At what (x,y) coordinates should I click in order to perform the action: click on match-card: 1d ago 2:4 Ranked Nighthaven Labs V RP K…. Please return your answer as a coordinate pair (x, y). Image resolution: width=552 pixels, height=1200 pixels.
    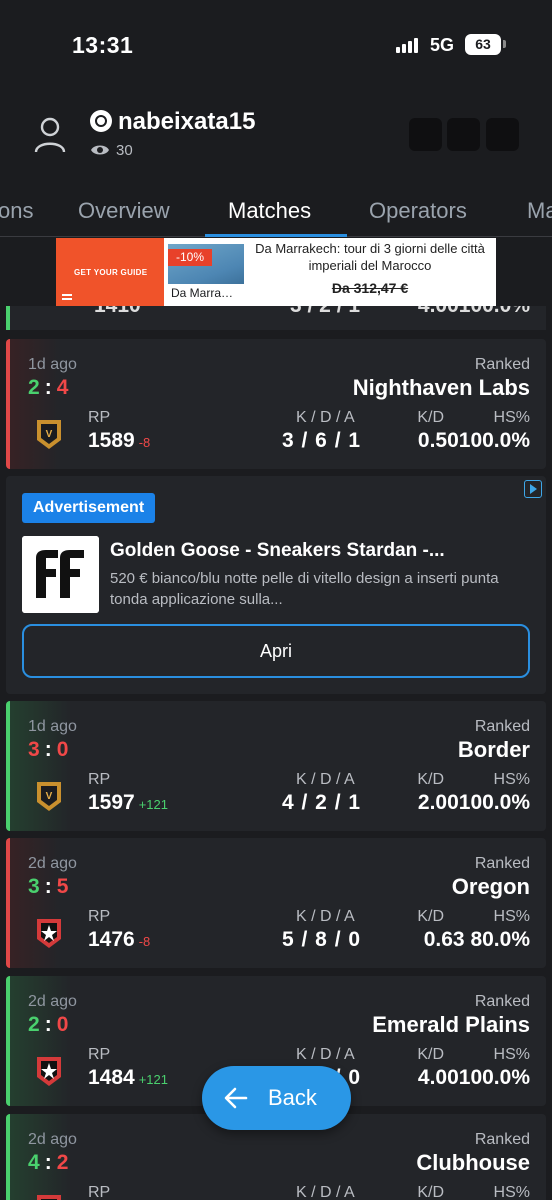
    Looking at the image, I should click on (276, 404).